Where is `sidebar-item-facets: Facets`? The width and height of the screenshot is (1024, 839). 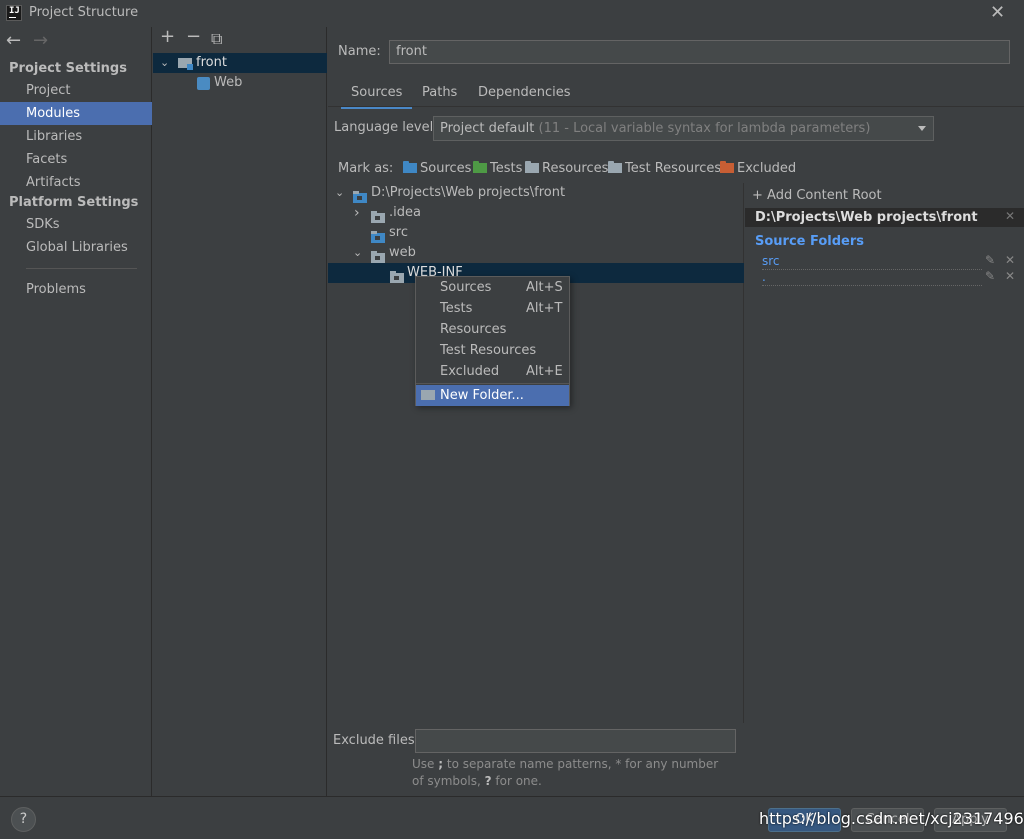
sidebar-item-facets: Facets is located at coordinates (76, 159).